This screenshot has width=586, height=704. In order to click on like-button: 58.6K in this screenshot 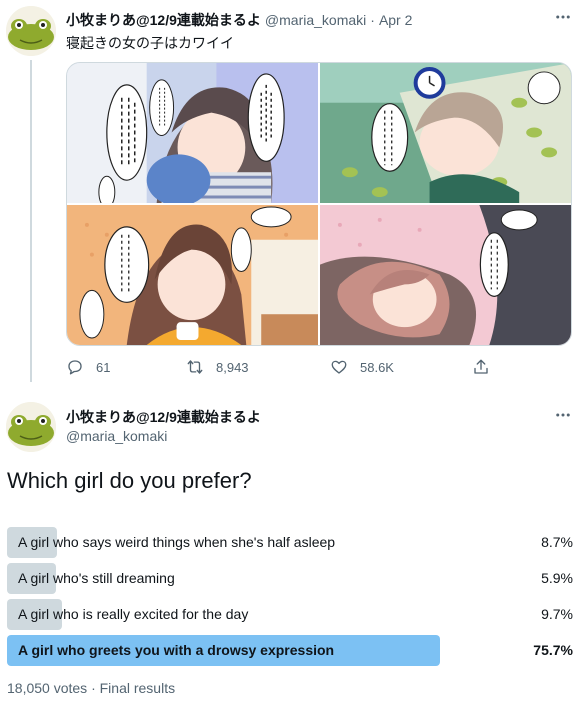, I will do `click(362, 367)`.